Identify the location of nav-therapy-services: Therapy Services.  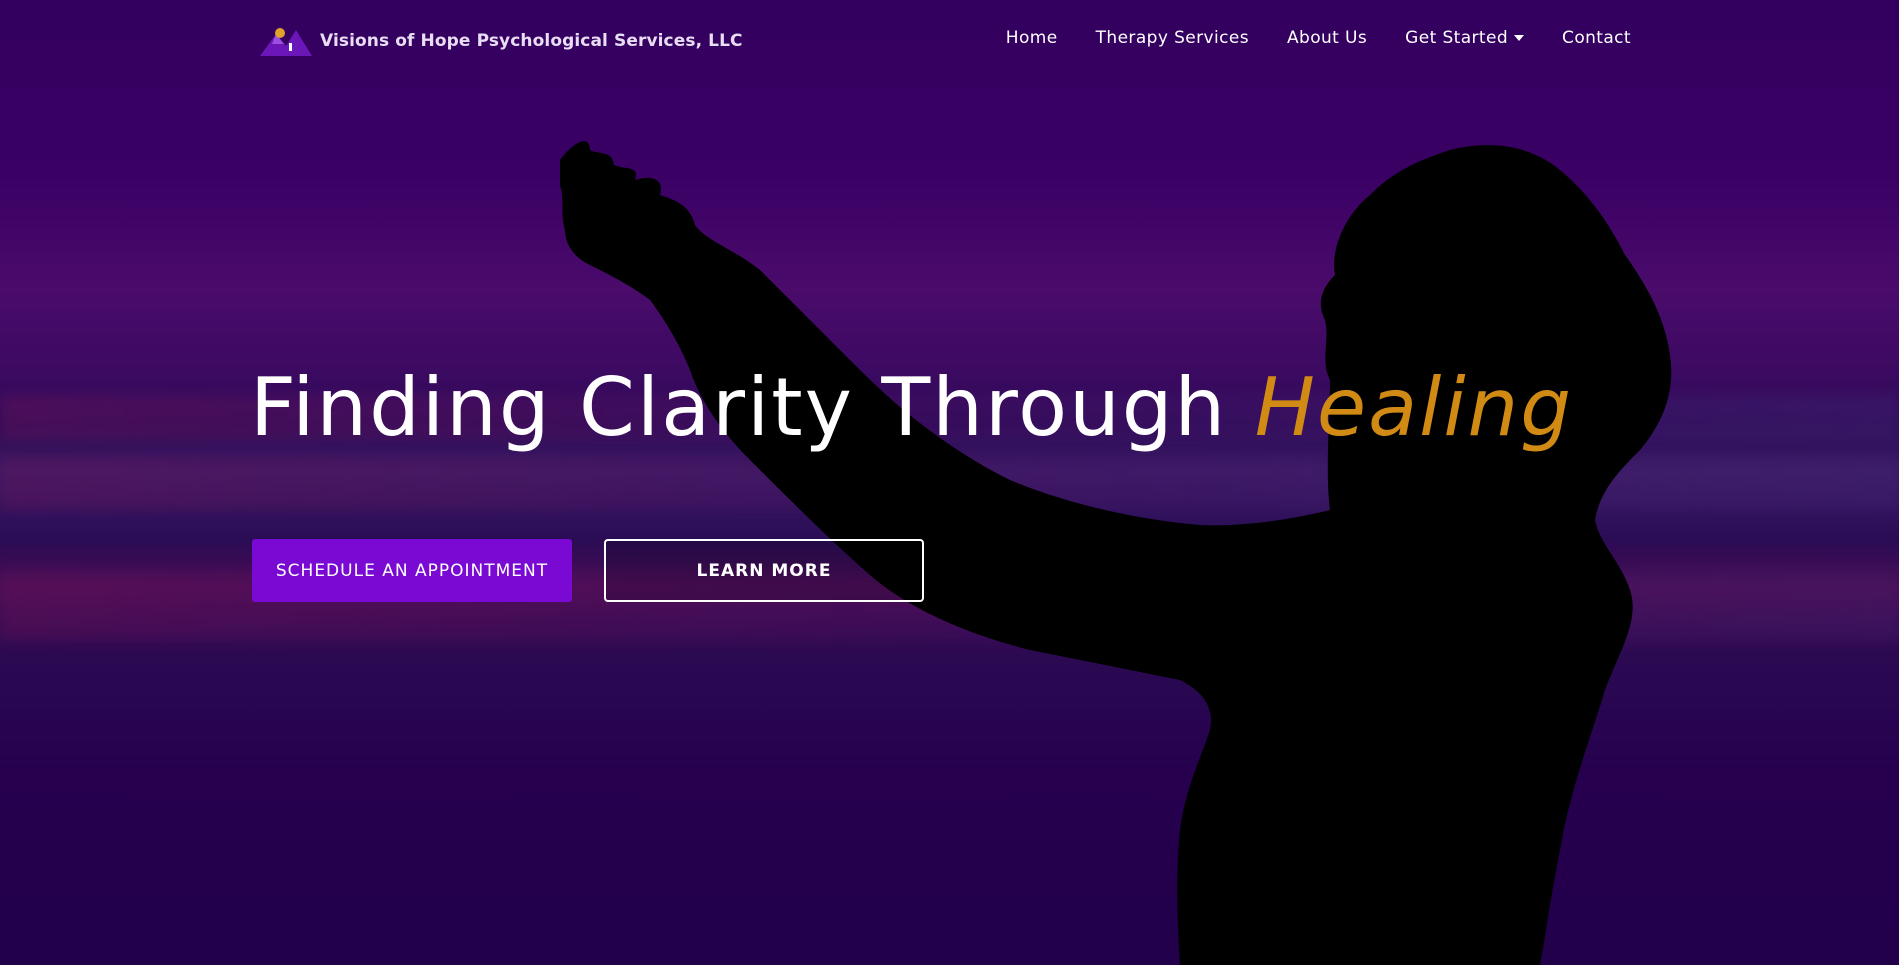
(1172, 38).